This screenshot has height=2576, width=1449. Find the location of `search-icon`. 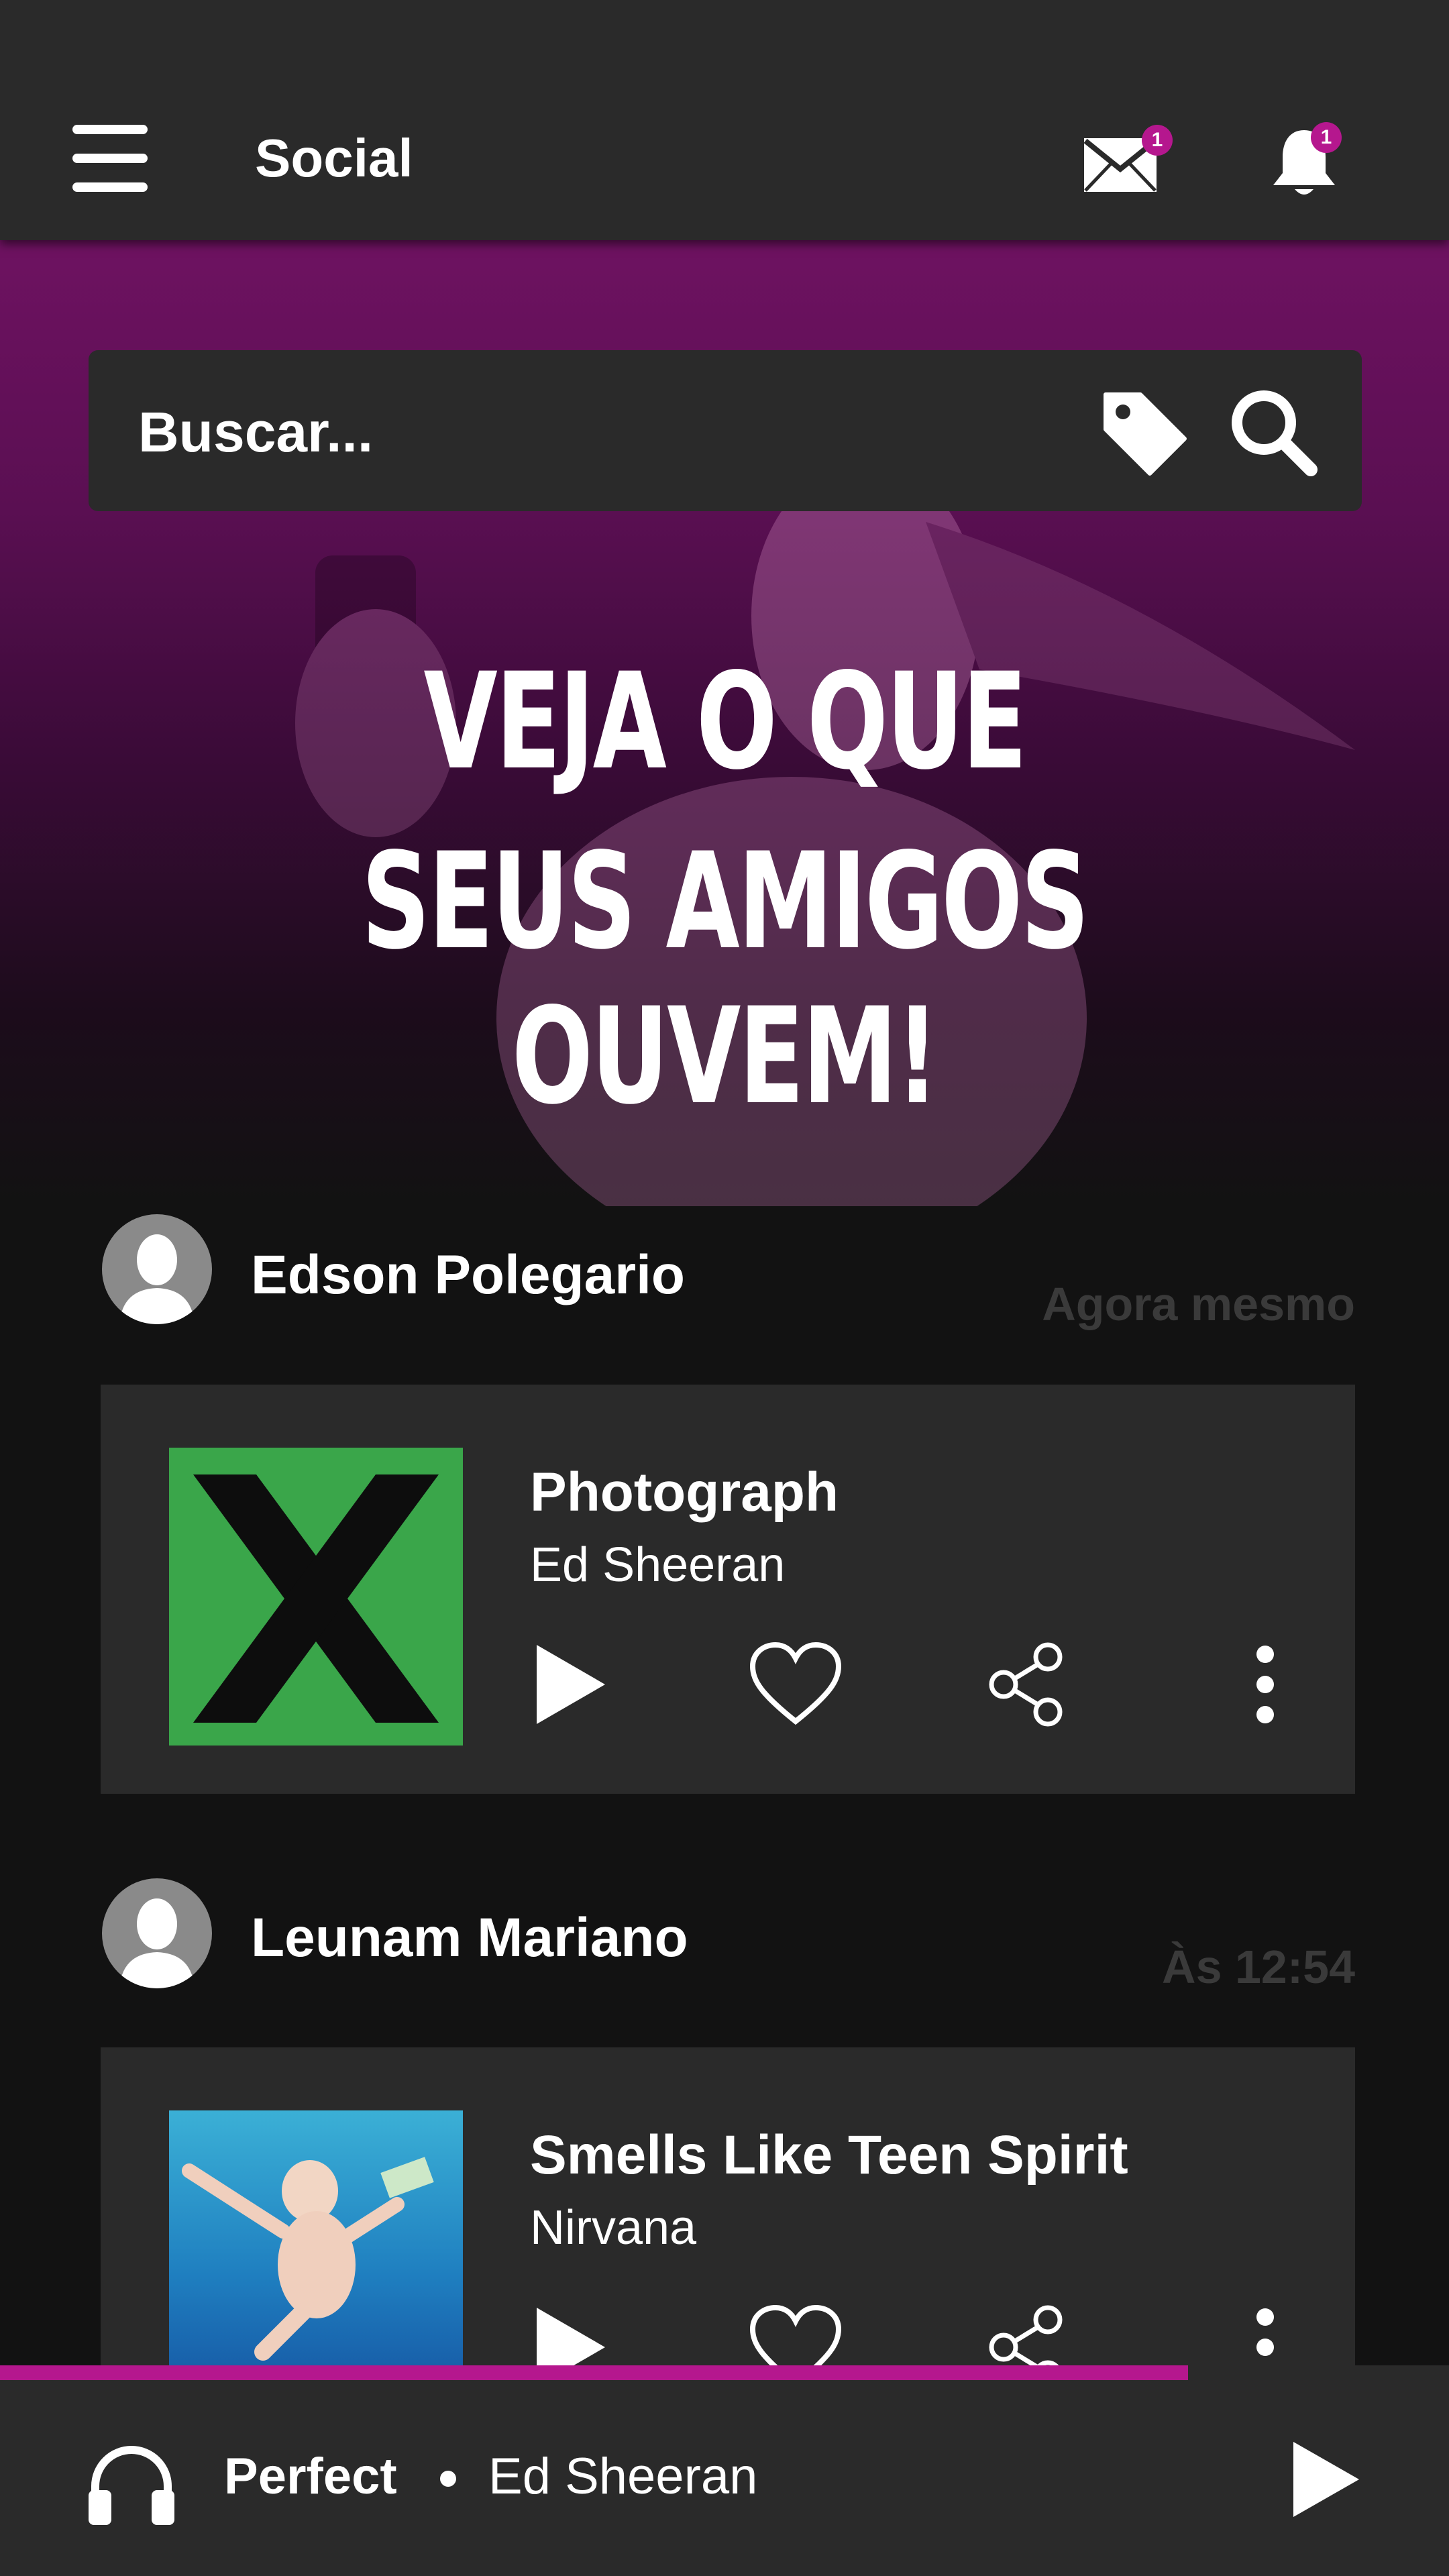

search-icon is located at coordinates (1273, 432).